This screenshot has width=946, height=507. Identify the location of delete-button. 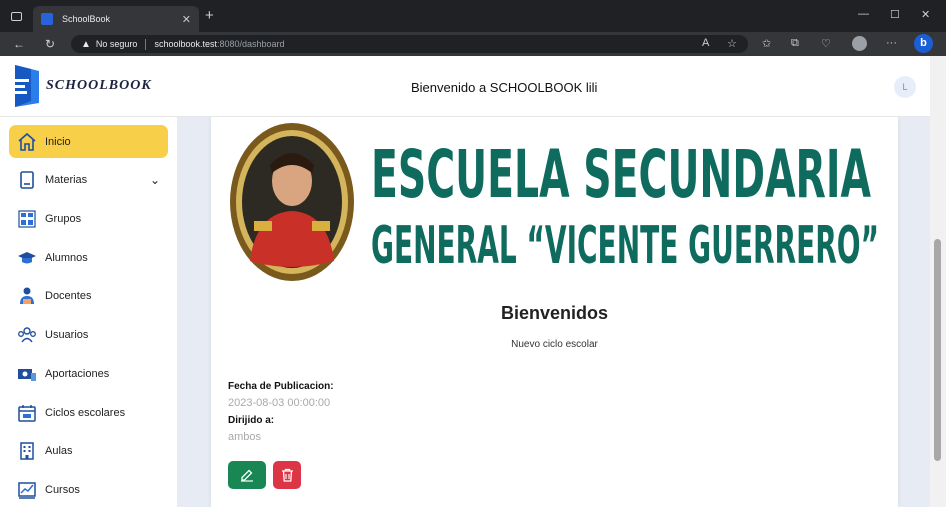
(287, 475).